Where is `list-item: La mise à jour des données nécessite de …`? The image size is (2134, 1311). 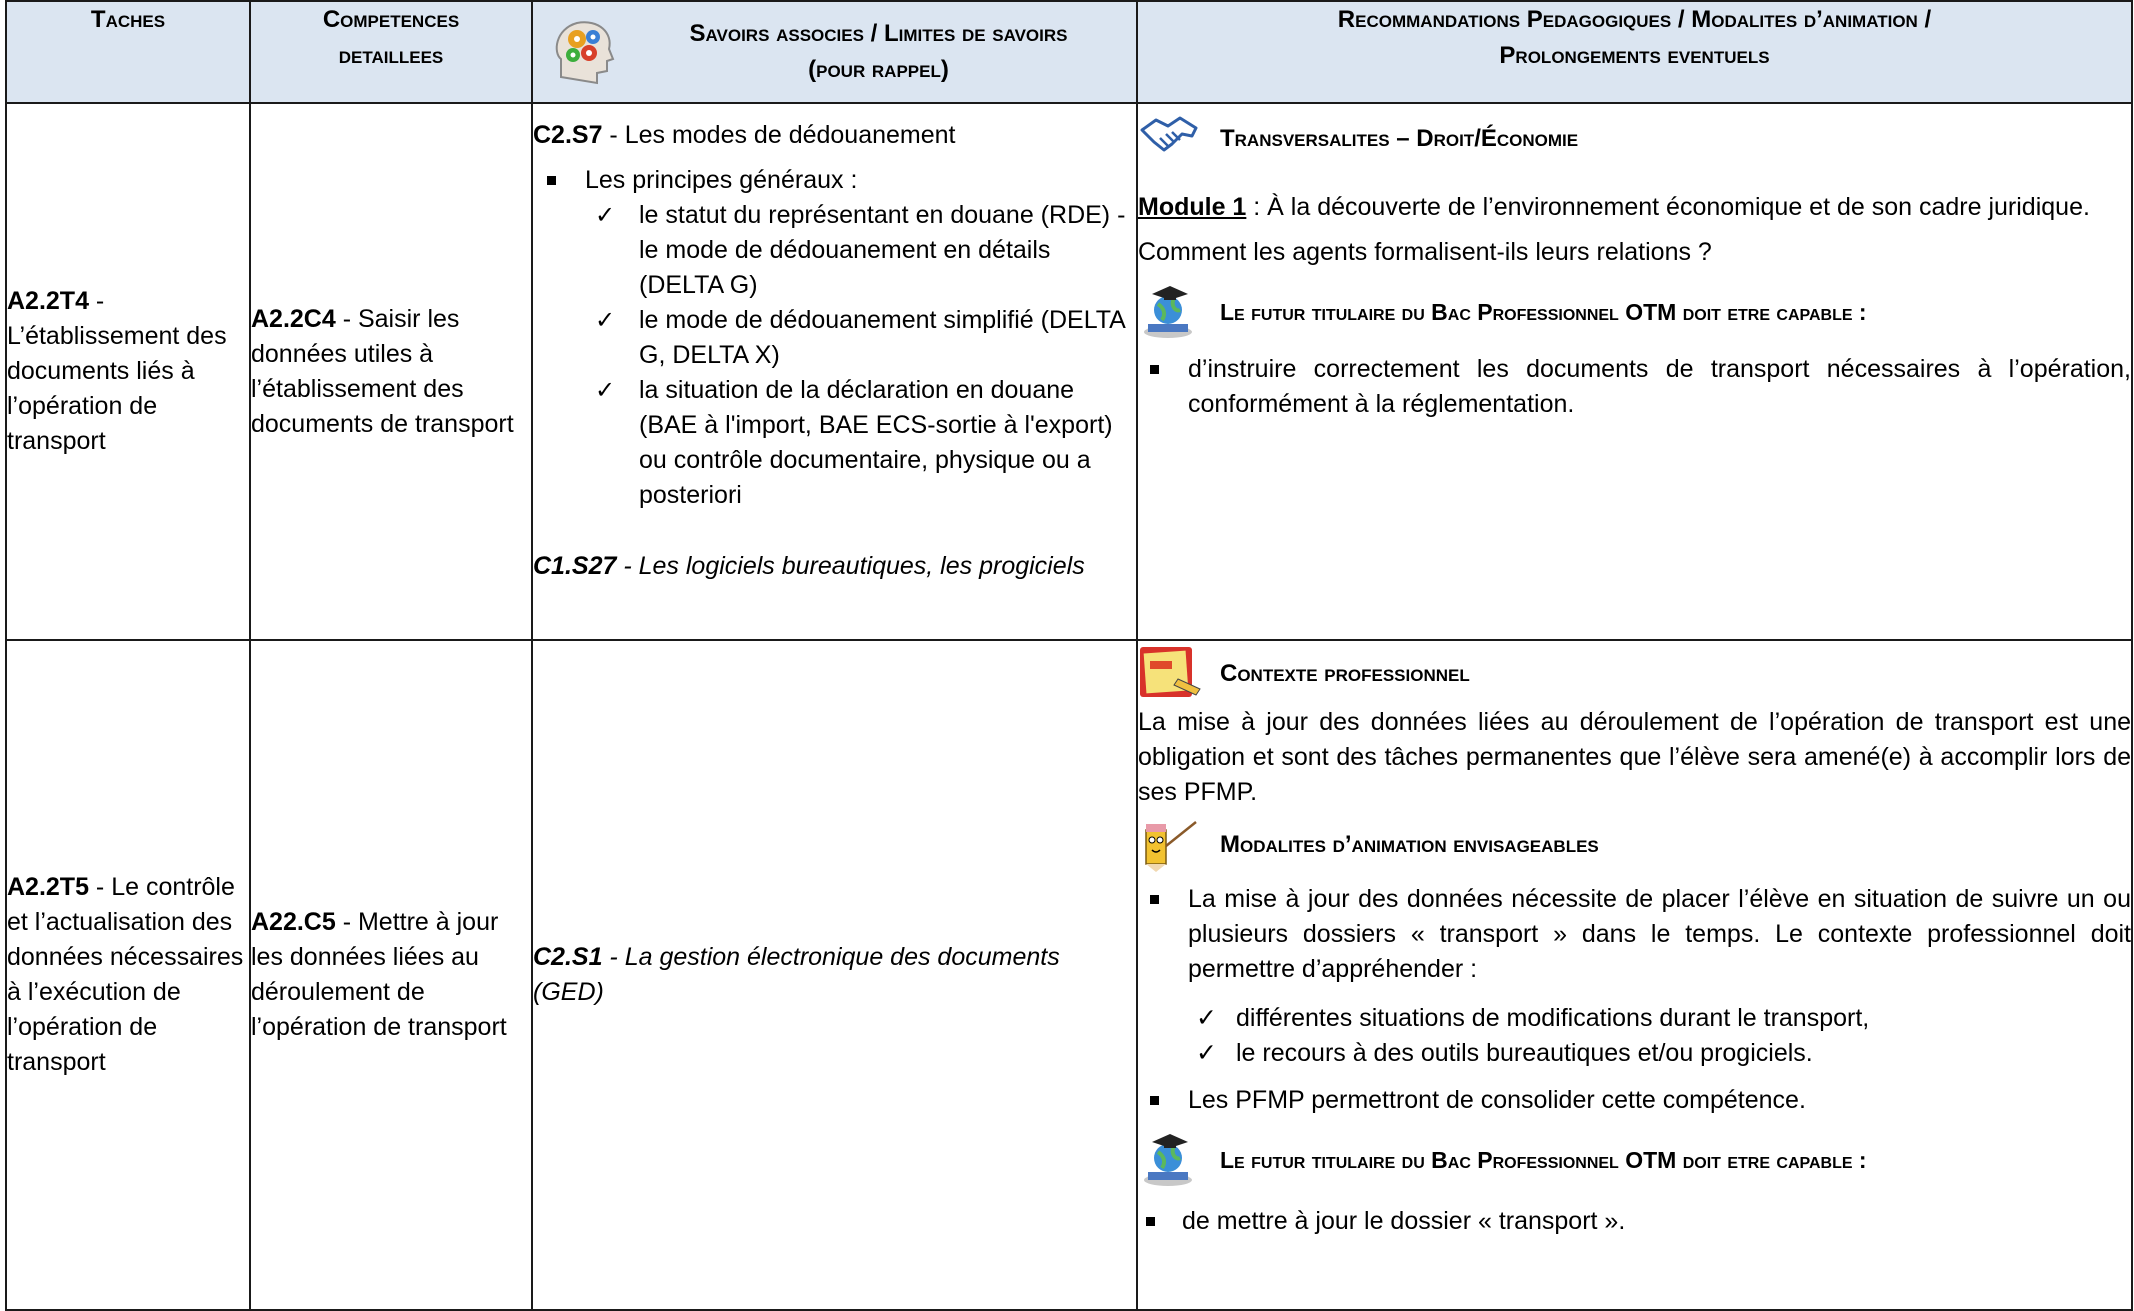
list-item: La mise à jour des données nécessite de … is located at coordinates (1634, 934).